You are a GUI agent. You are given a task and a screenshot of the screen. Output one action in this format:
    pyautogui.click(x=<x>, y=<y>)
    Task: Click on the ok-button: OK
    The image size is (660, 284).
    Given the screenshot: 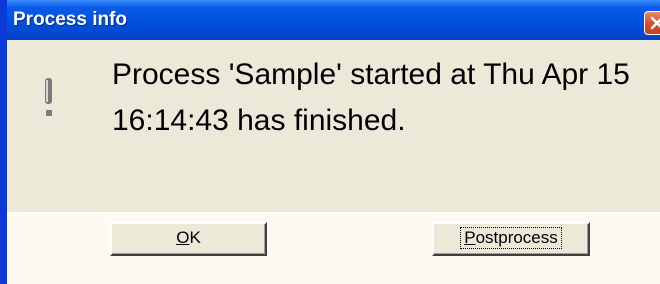 What is the action you would take?
    pyautogui.click(x=188, y=239)
    